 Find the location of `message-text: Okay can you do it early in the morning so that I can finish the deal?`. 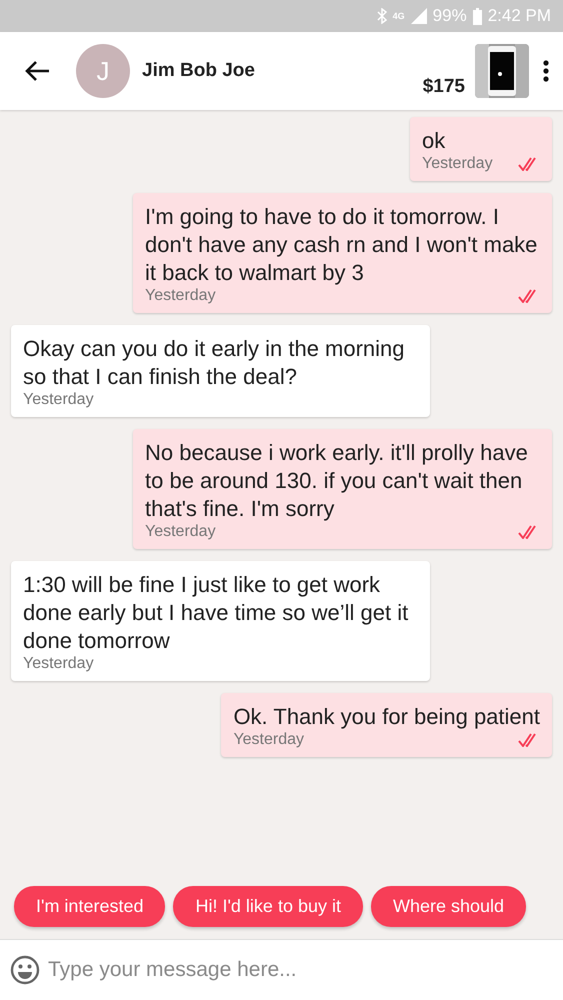

message-text: Okay can you do it early in the morning so that I can finish the deal? is located at coordinates (214, 363).